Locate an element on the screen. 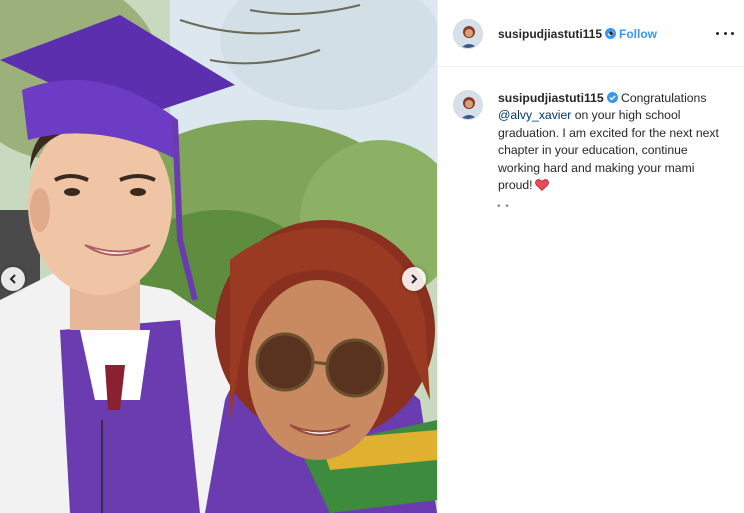 Image resolution: width=744 pixels, height=513 pixels. post-header: susipudjiastuti115 • Follow is located at coordinates (591, 33).